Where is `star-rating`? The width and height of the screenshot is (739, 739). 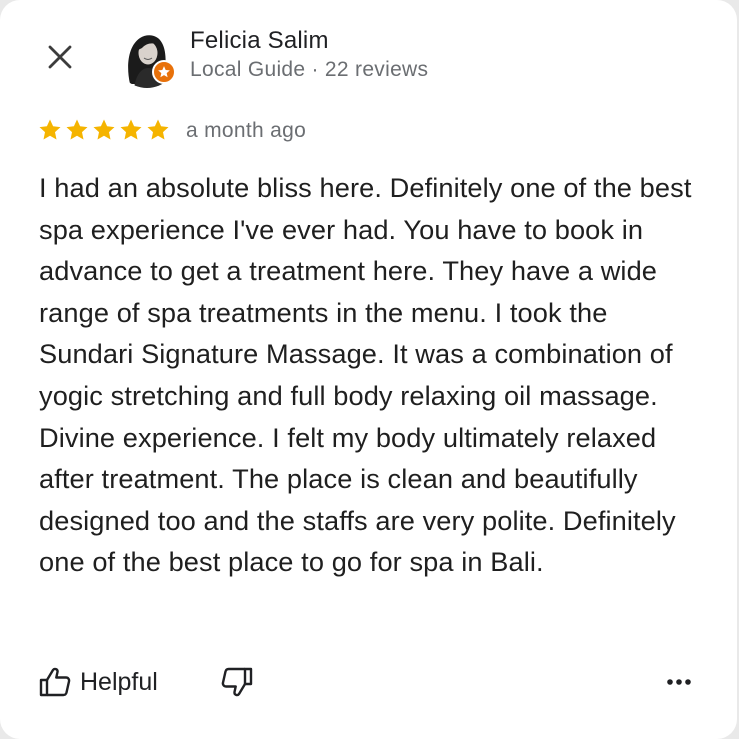
star-rating is located at coordinates (104, 130).